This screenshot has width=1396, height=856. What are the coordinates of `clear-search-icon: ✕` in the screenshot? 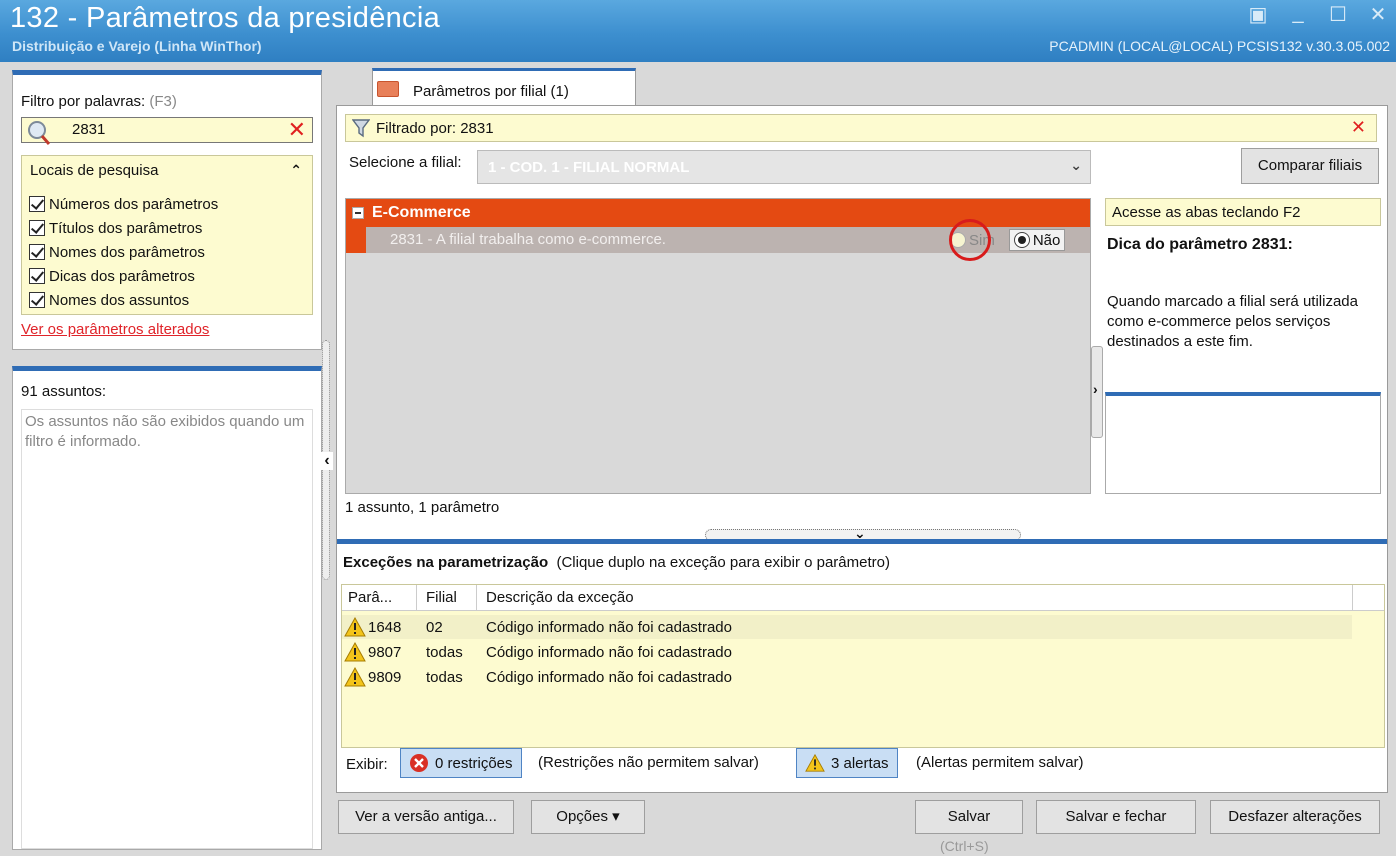 It's located at (297, 130).